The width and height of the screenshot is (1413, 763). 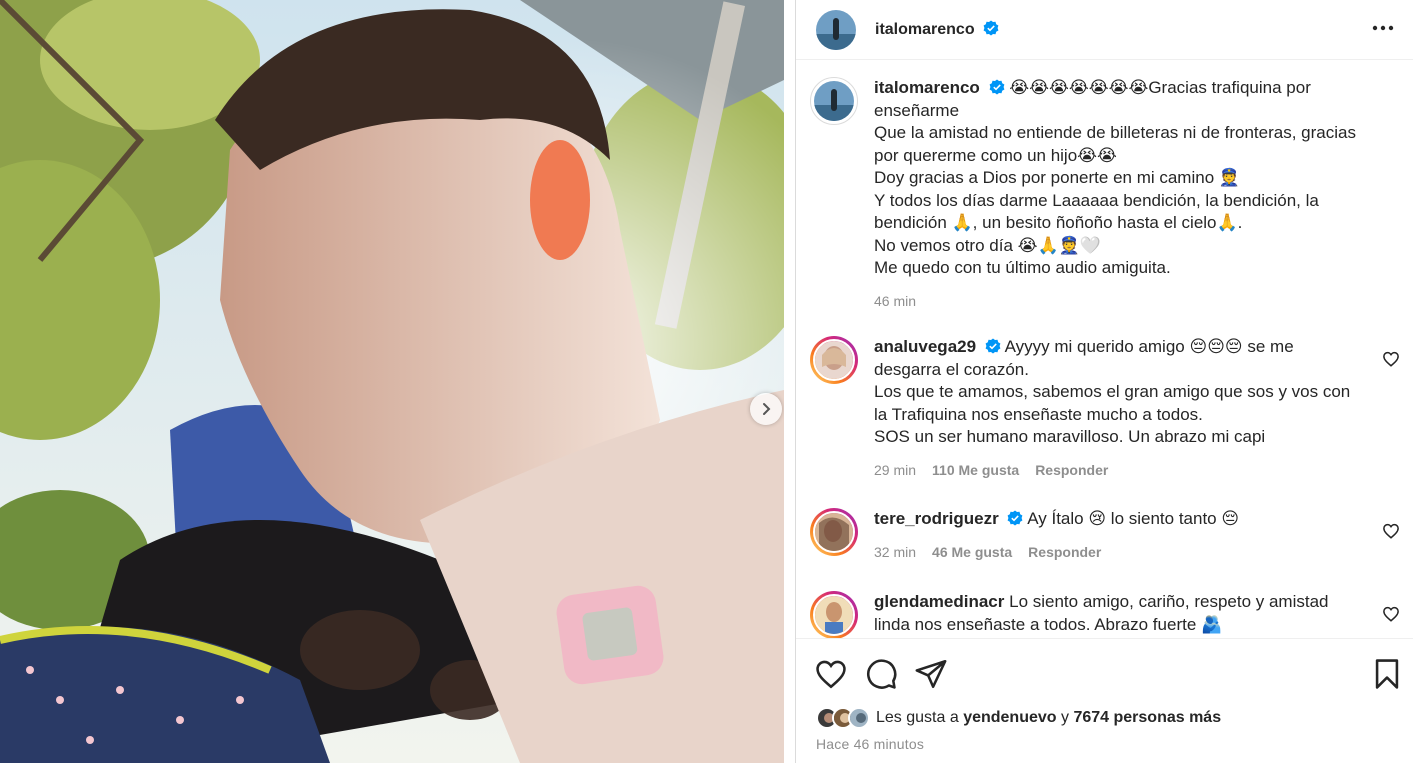 What do you see at coordinates (1387, 674) in the screenshot?
I see `bookmark-icon` at bounding box center [1387, 674].